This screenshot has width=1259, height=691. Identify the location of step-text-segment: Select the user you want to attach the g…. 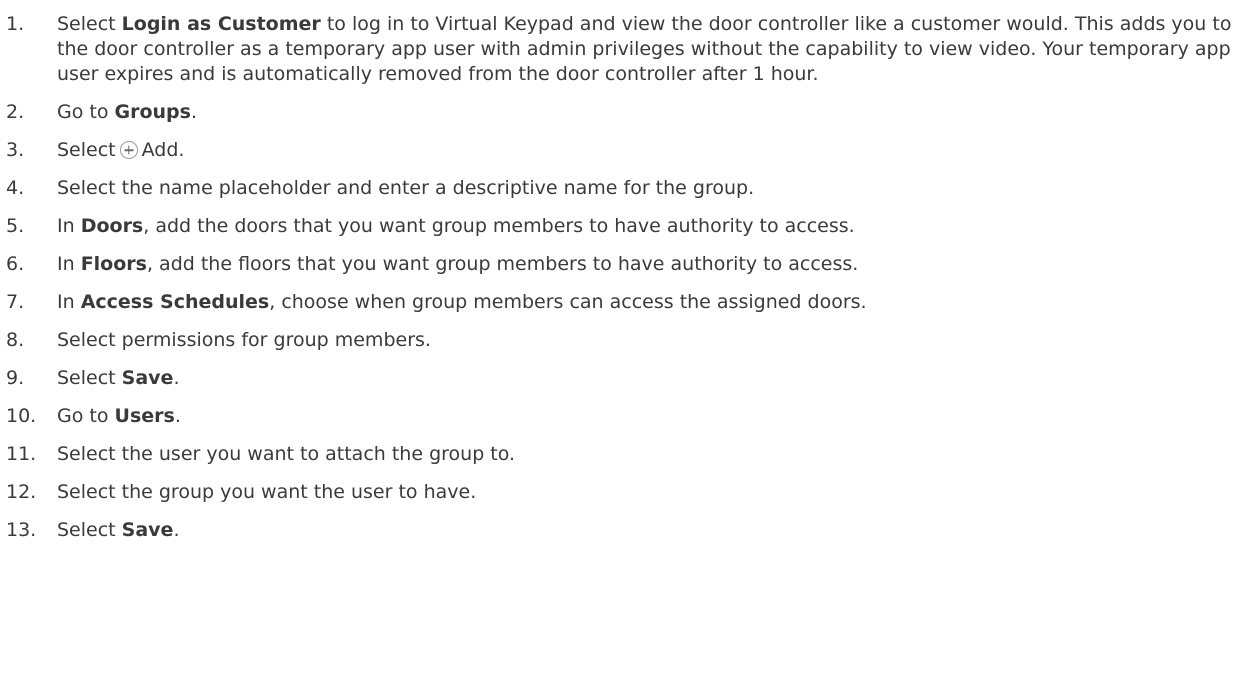
(286, 454).